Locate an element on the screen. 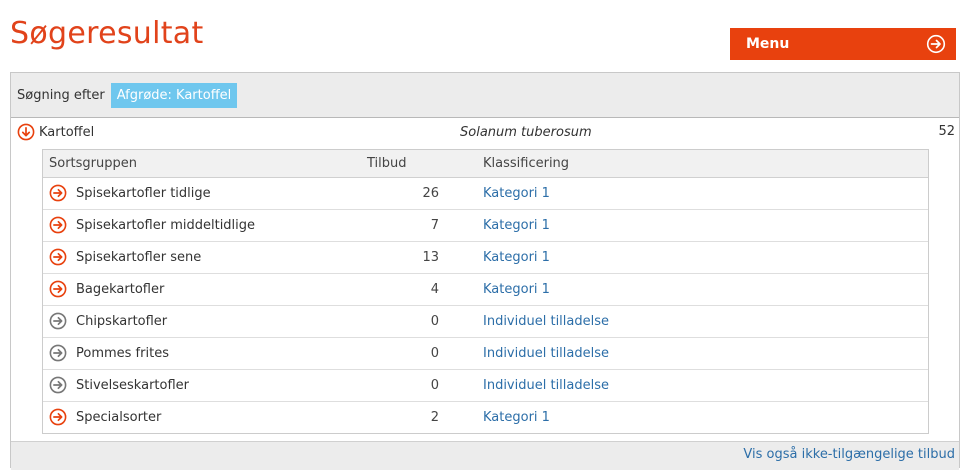 Image resolution: width=960 pixels, height=470 pixels. table-header: Sortsgruppen Tilbud Klassificering is located at coordinates (485, 164).